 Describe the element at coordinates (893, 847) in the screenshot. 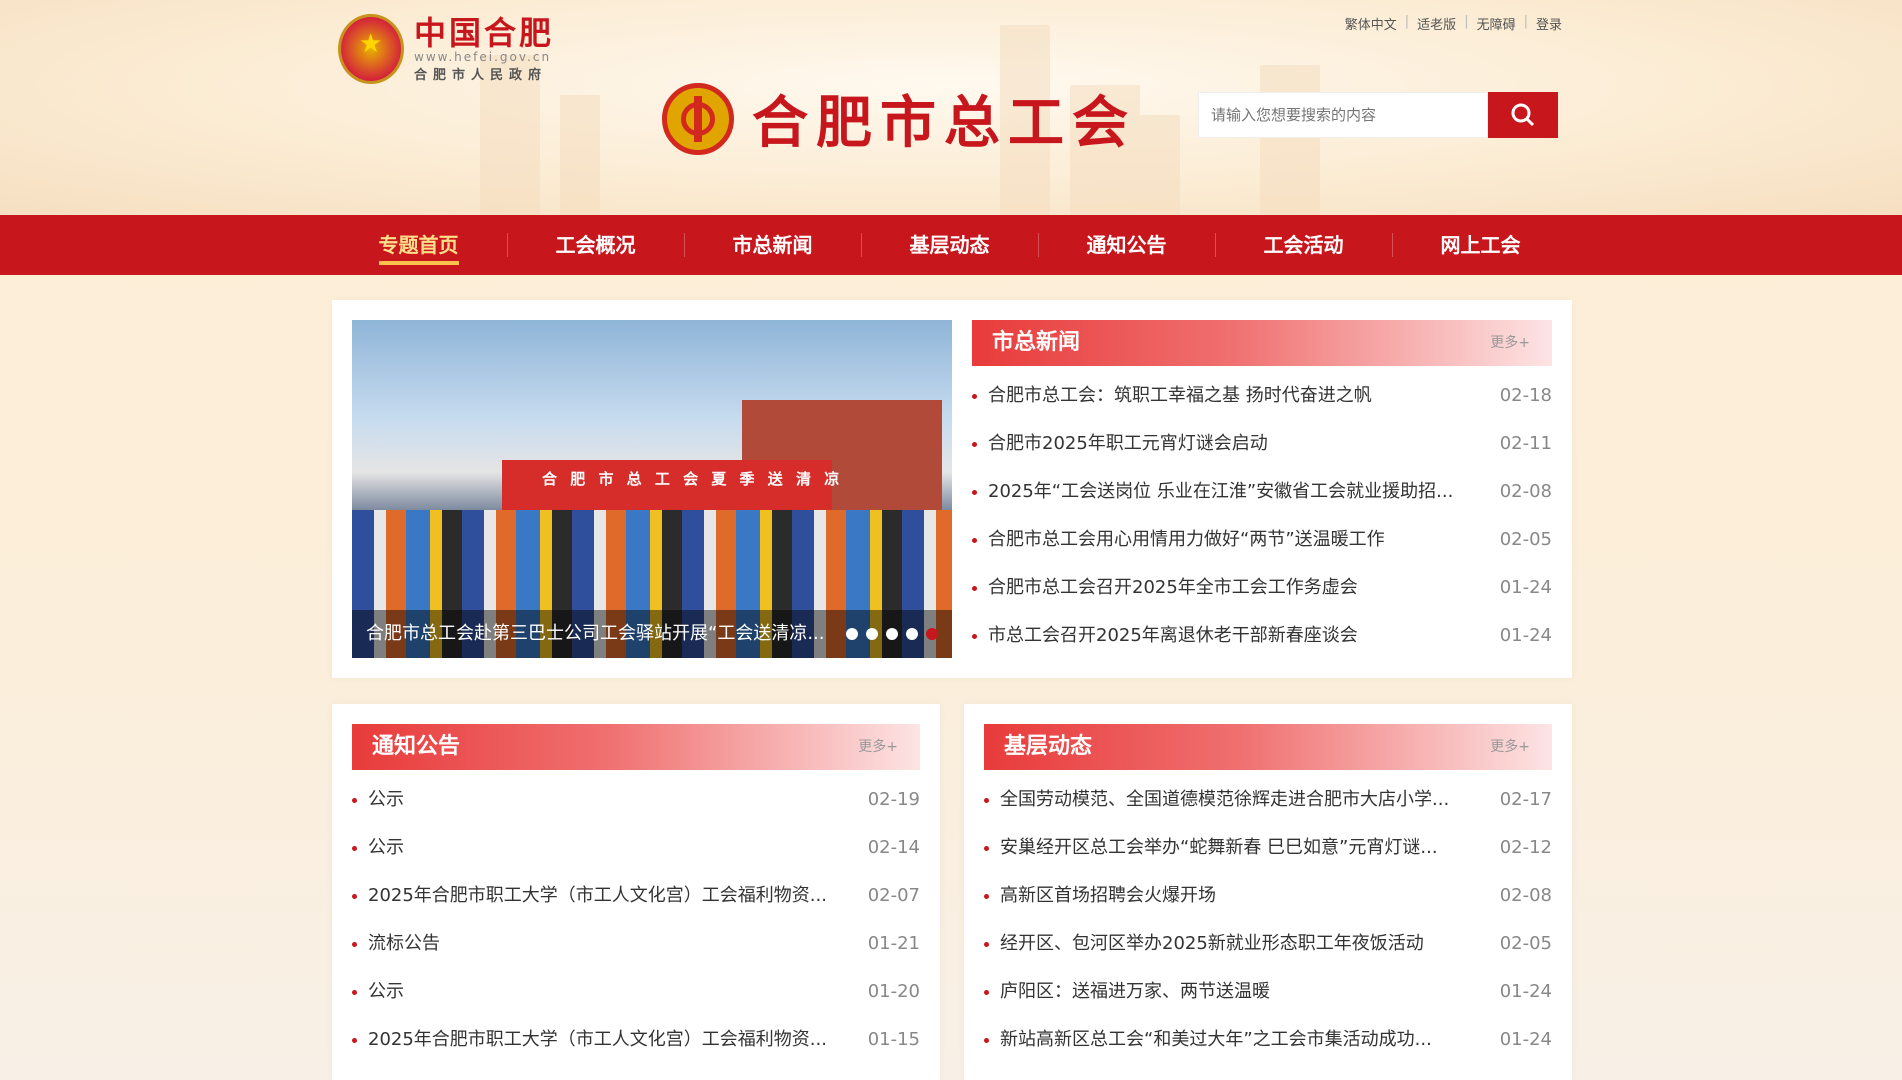

I see `list-item-date: 02-14` at that location.